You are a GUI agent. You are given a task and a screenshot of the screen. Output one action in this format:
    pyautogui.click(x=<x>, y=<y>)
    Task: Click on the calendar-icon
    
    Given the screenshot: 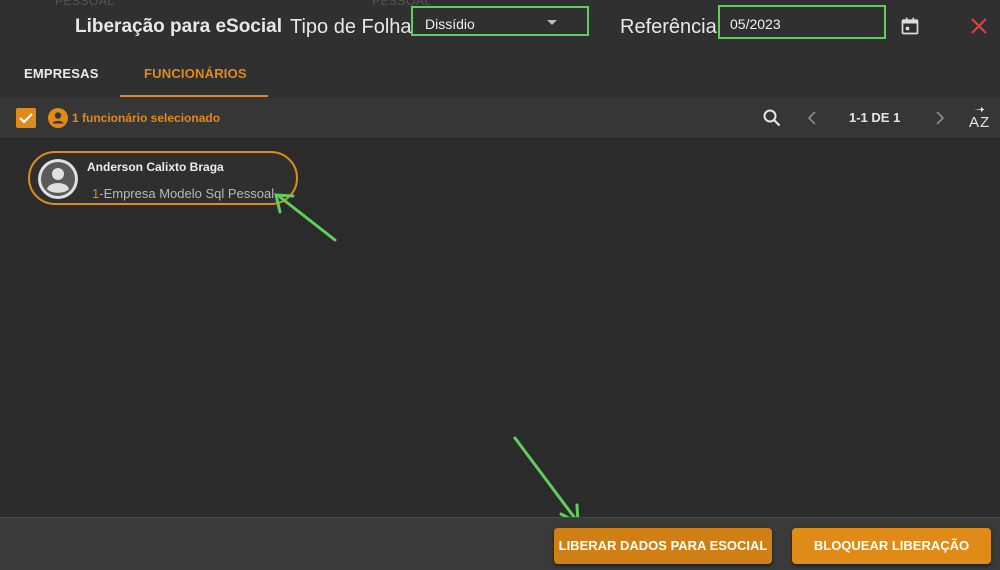 What is the action you would take?
    pyautogui.click(x=910, y=26)
    